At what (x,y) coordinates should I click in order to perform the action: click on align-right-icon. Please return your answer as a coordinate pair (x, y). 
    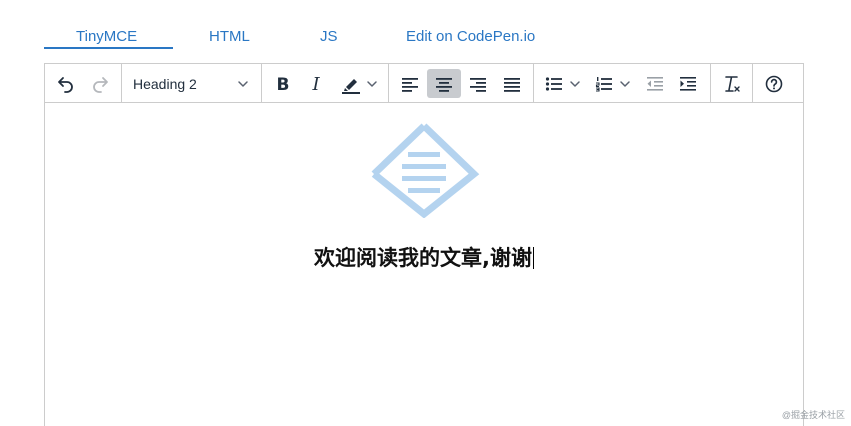
    Looking at the image, I should click on (478, 84).